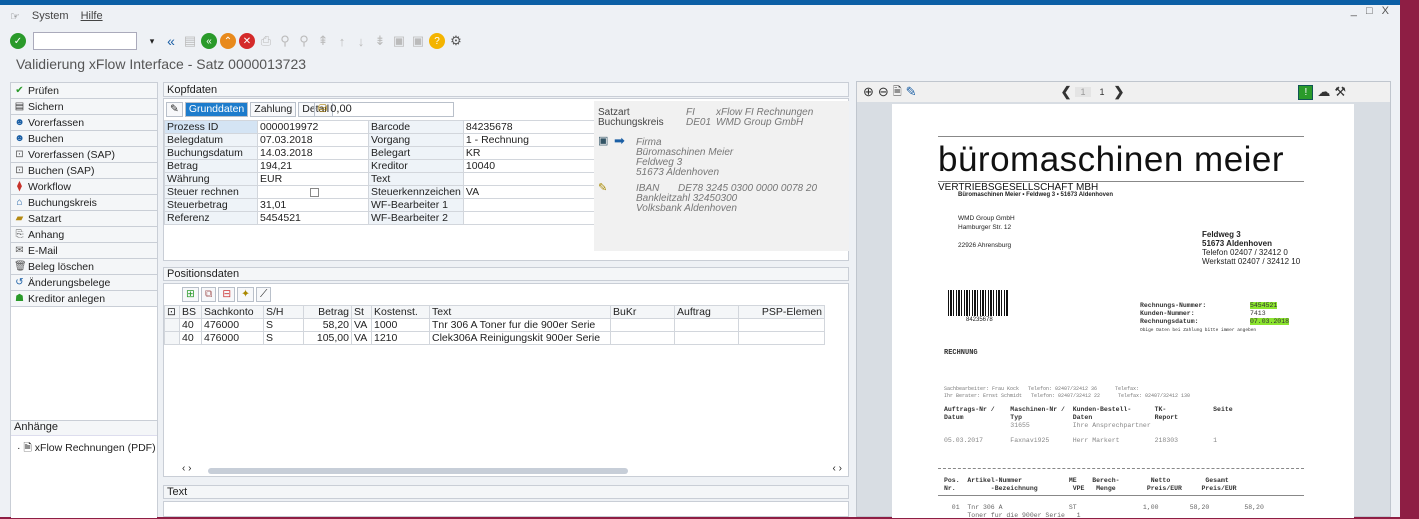  Describe the element at coordinates (327, 338) in the screenshot. I see `table-cell: 105,00` at that location.